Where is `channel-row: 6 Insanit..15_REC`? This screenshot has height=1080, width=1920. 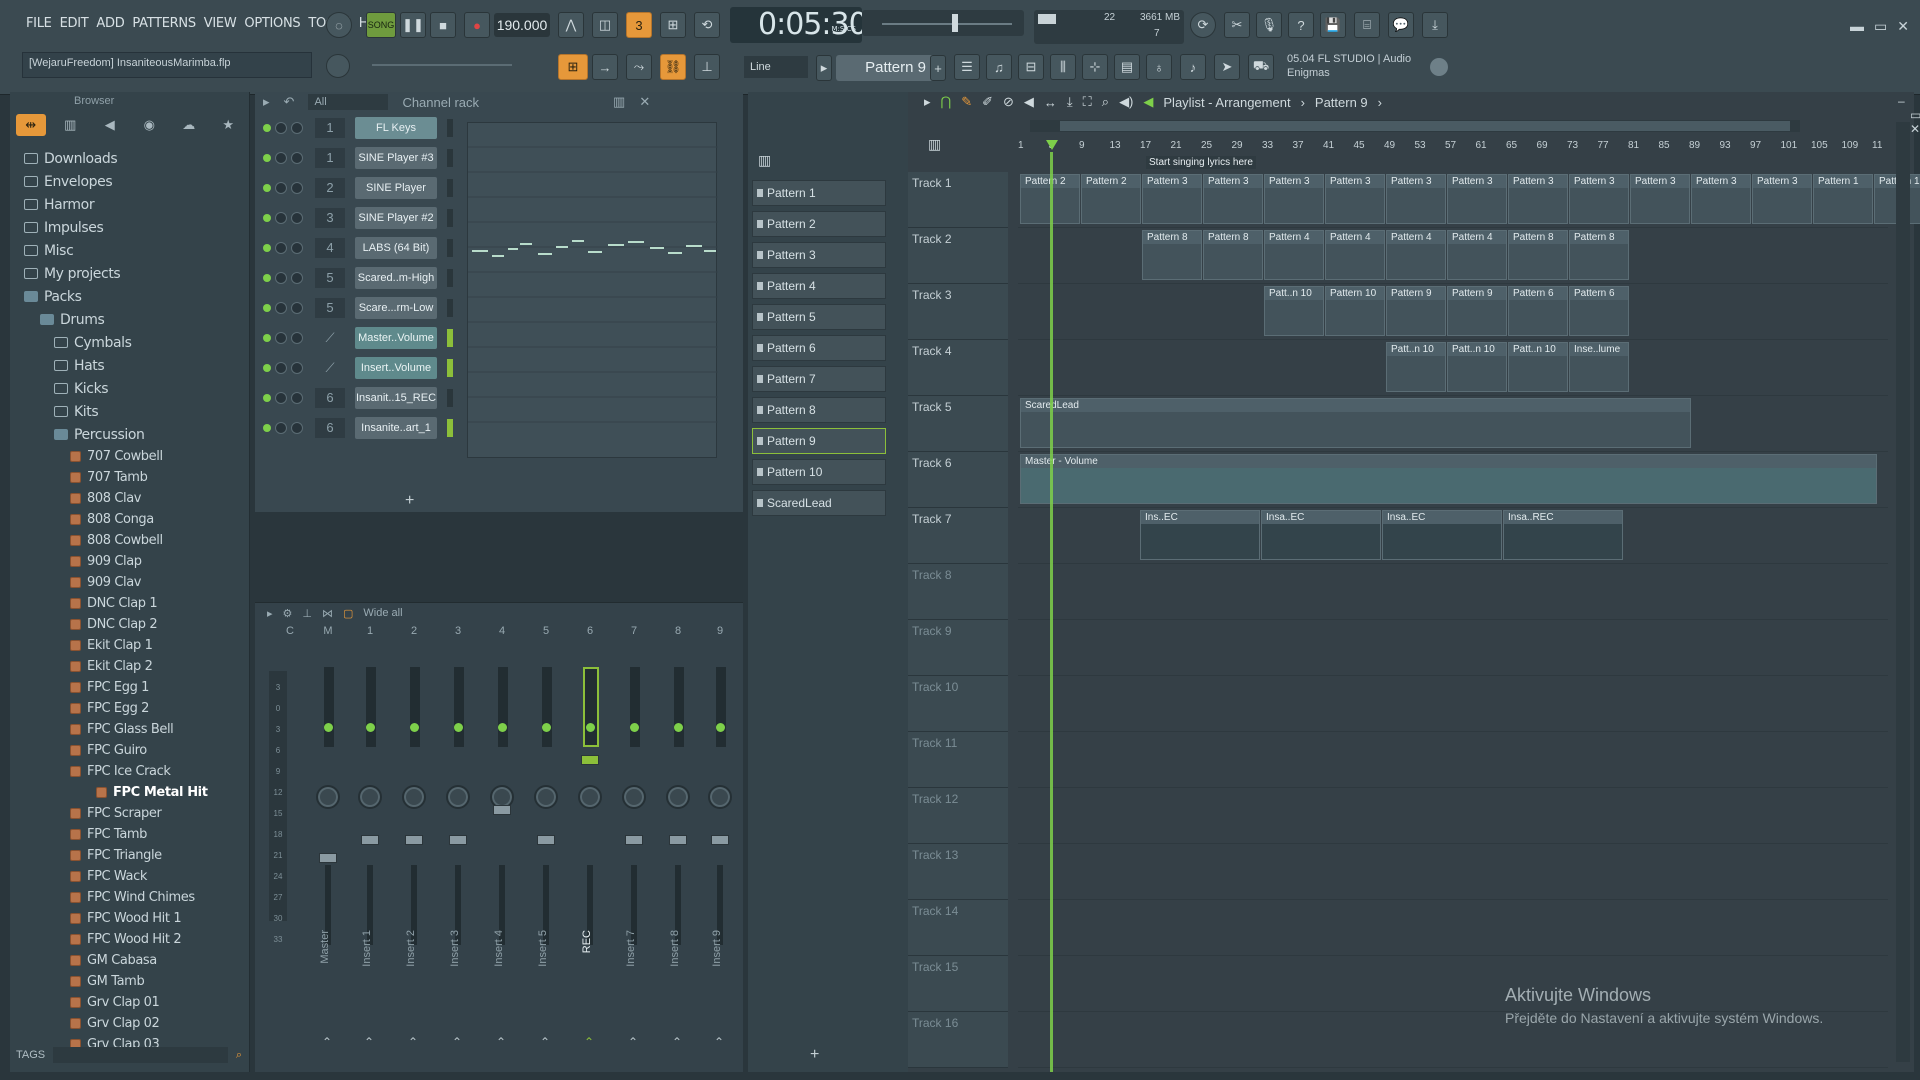 channel-row: 6 Insanit..15_REC is located at coordinates (358, 398).